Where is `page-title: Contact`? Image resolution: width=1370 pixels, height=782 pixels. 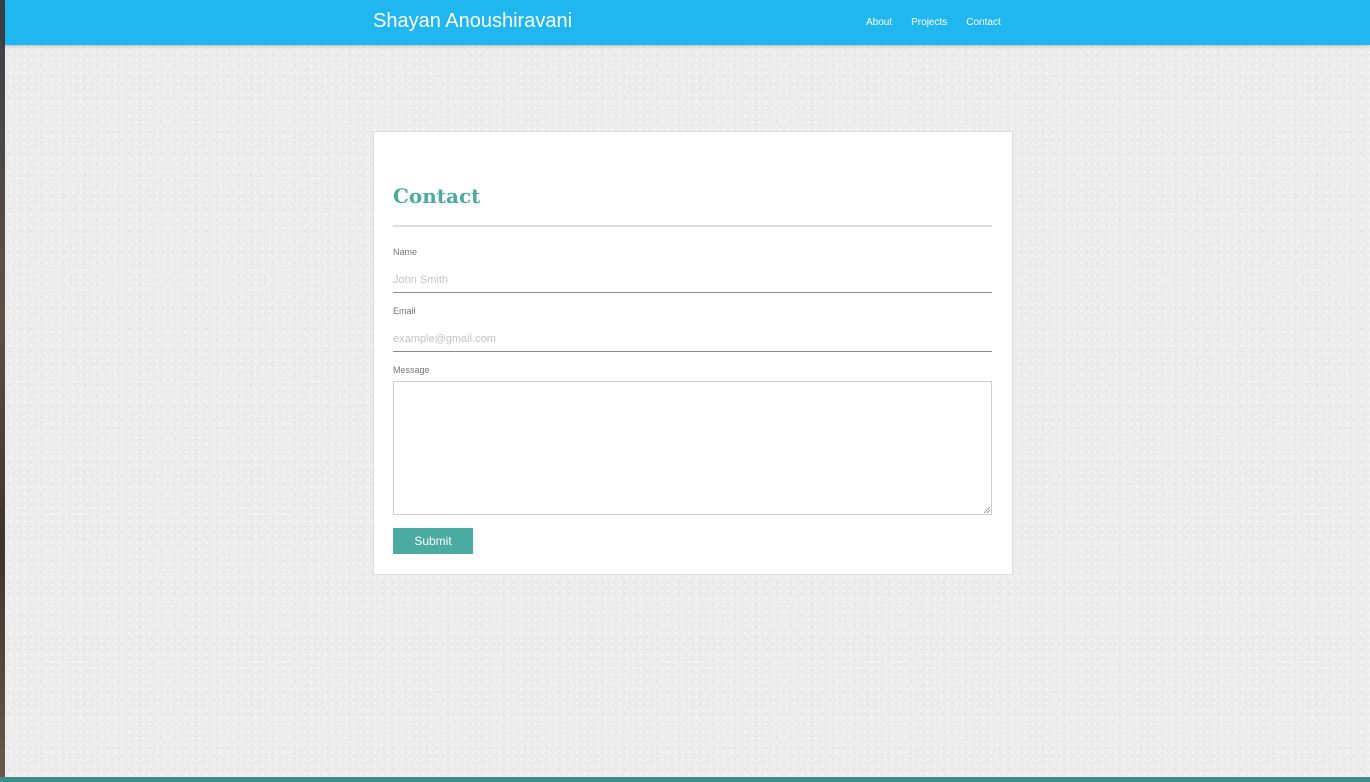
page-title: Contact is located at coordinates (437, 196).